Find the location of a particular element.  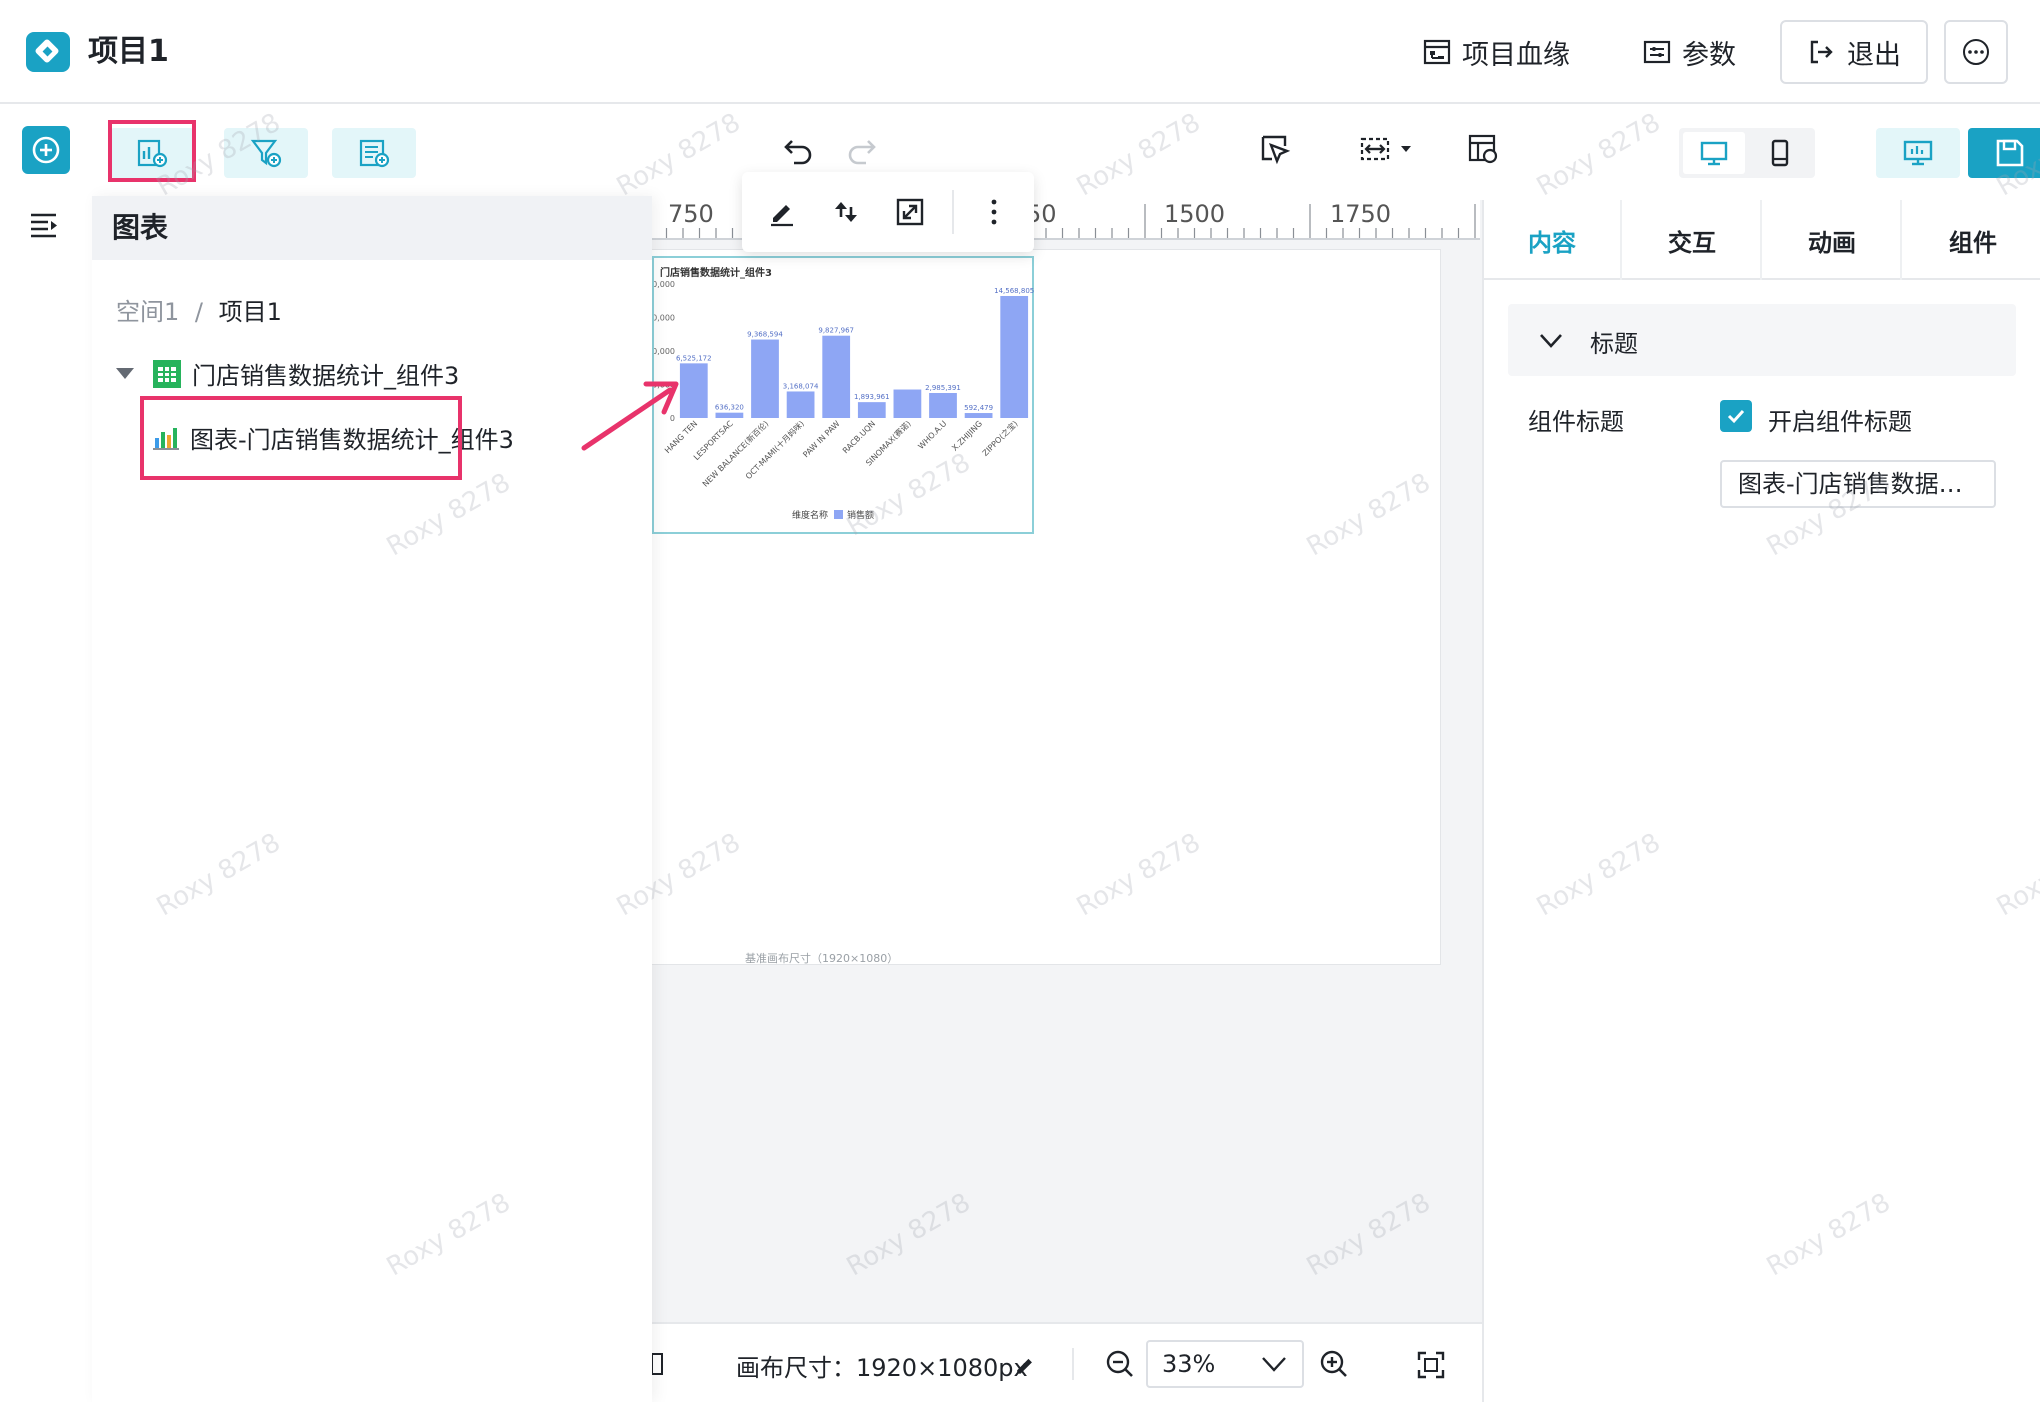

caret-down-icon is located at coordinates (125, 373).